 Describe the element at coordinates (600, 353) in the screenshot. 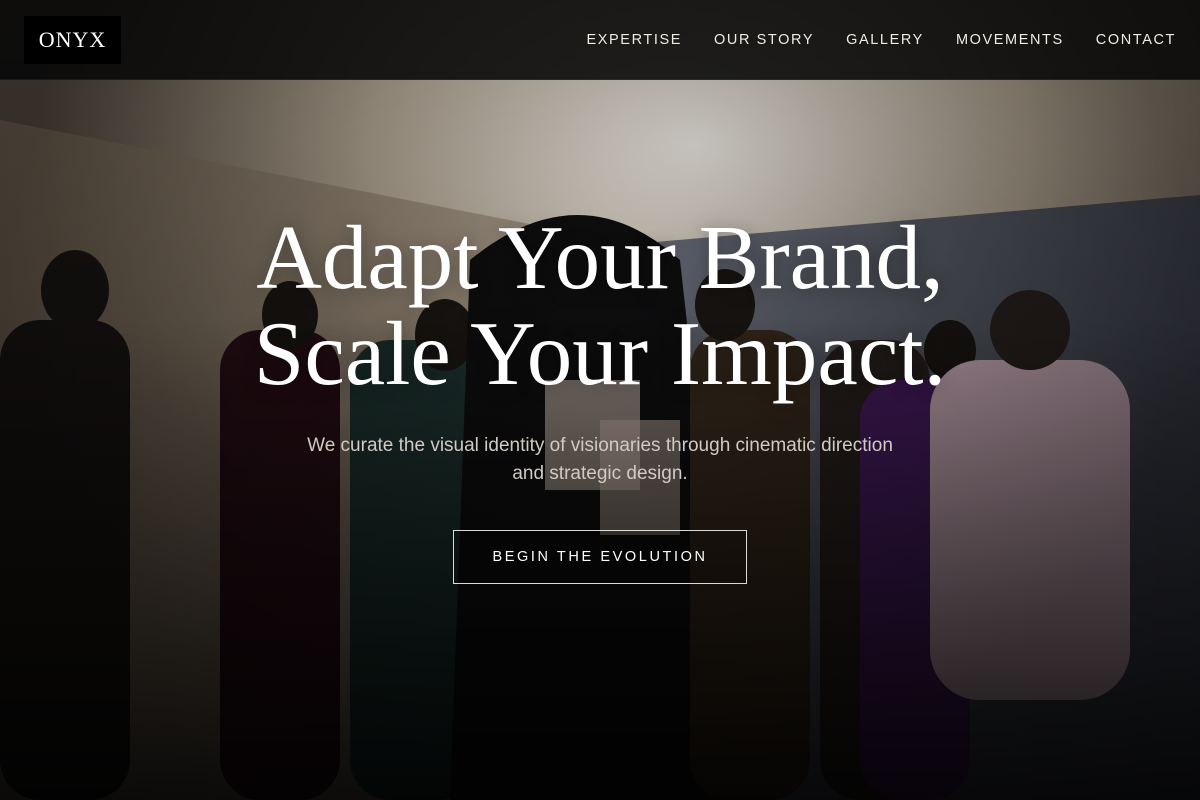

I see `hero-headline-line-2: Scale Your Impact.` at that location.